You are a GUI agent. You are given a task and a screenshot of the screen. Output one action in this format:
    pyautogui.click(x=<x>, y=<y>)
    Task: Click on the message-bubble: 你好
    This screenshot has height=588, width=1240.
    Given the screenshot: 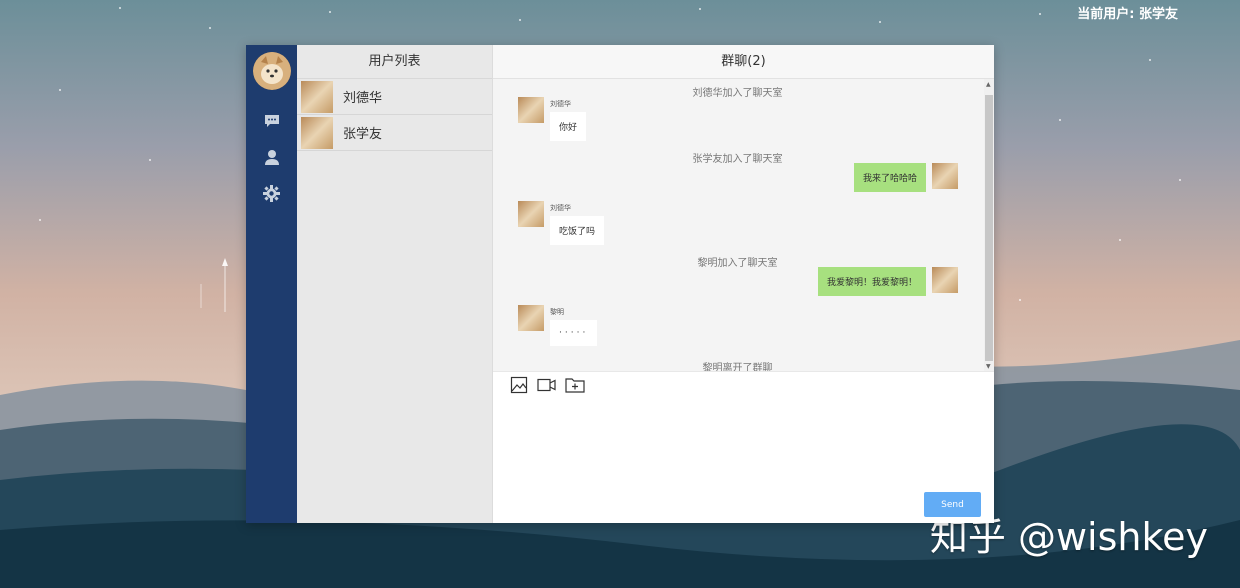 What is the action you would take?
    pyautogui.click(x=568, y=126)
    